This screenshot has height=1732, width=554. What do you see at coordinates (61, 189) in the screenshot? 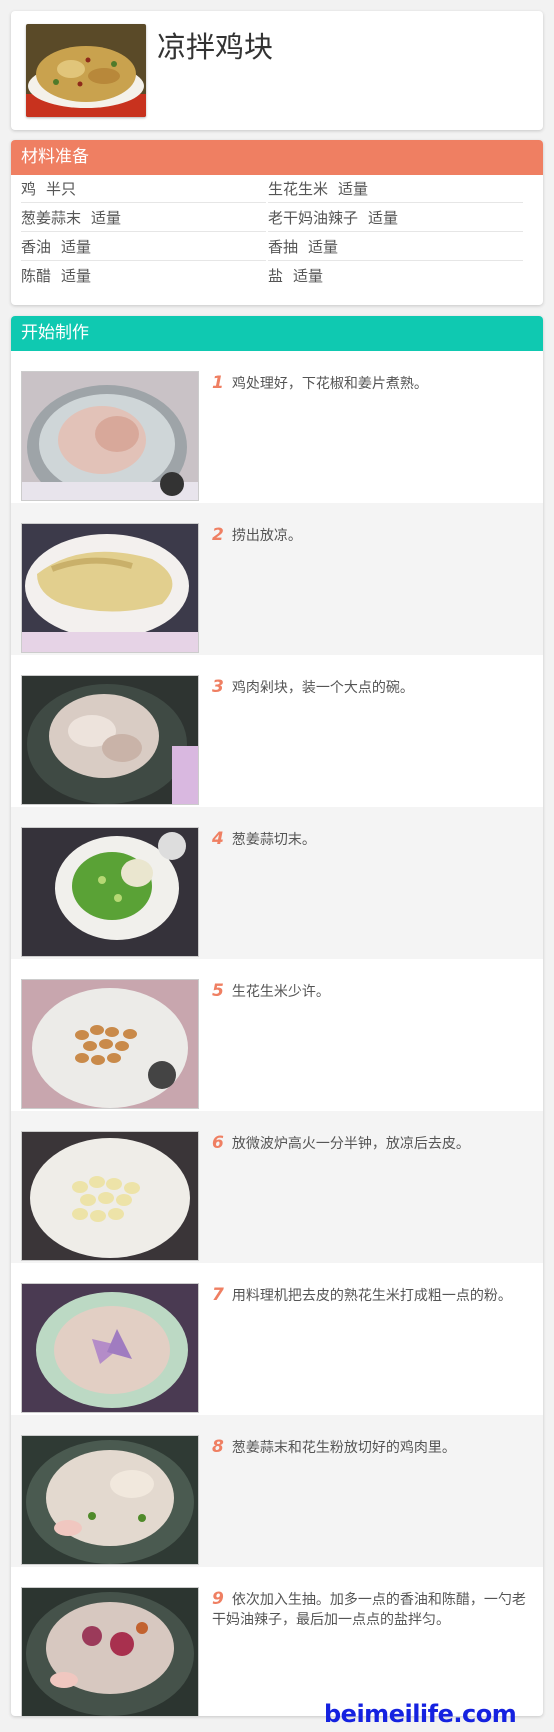
I see `ingredient-amount: 半只` at bounding box center [61, 189].